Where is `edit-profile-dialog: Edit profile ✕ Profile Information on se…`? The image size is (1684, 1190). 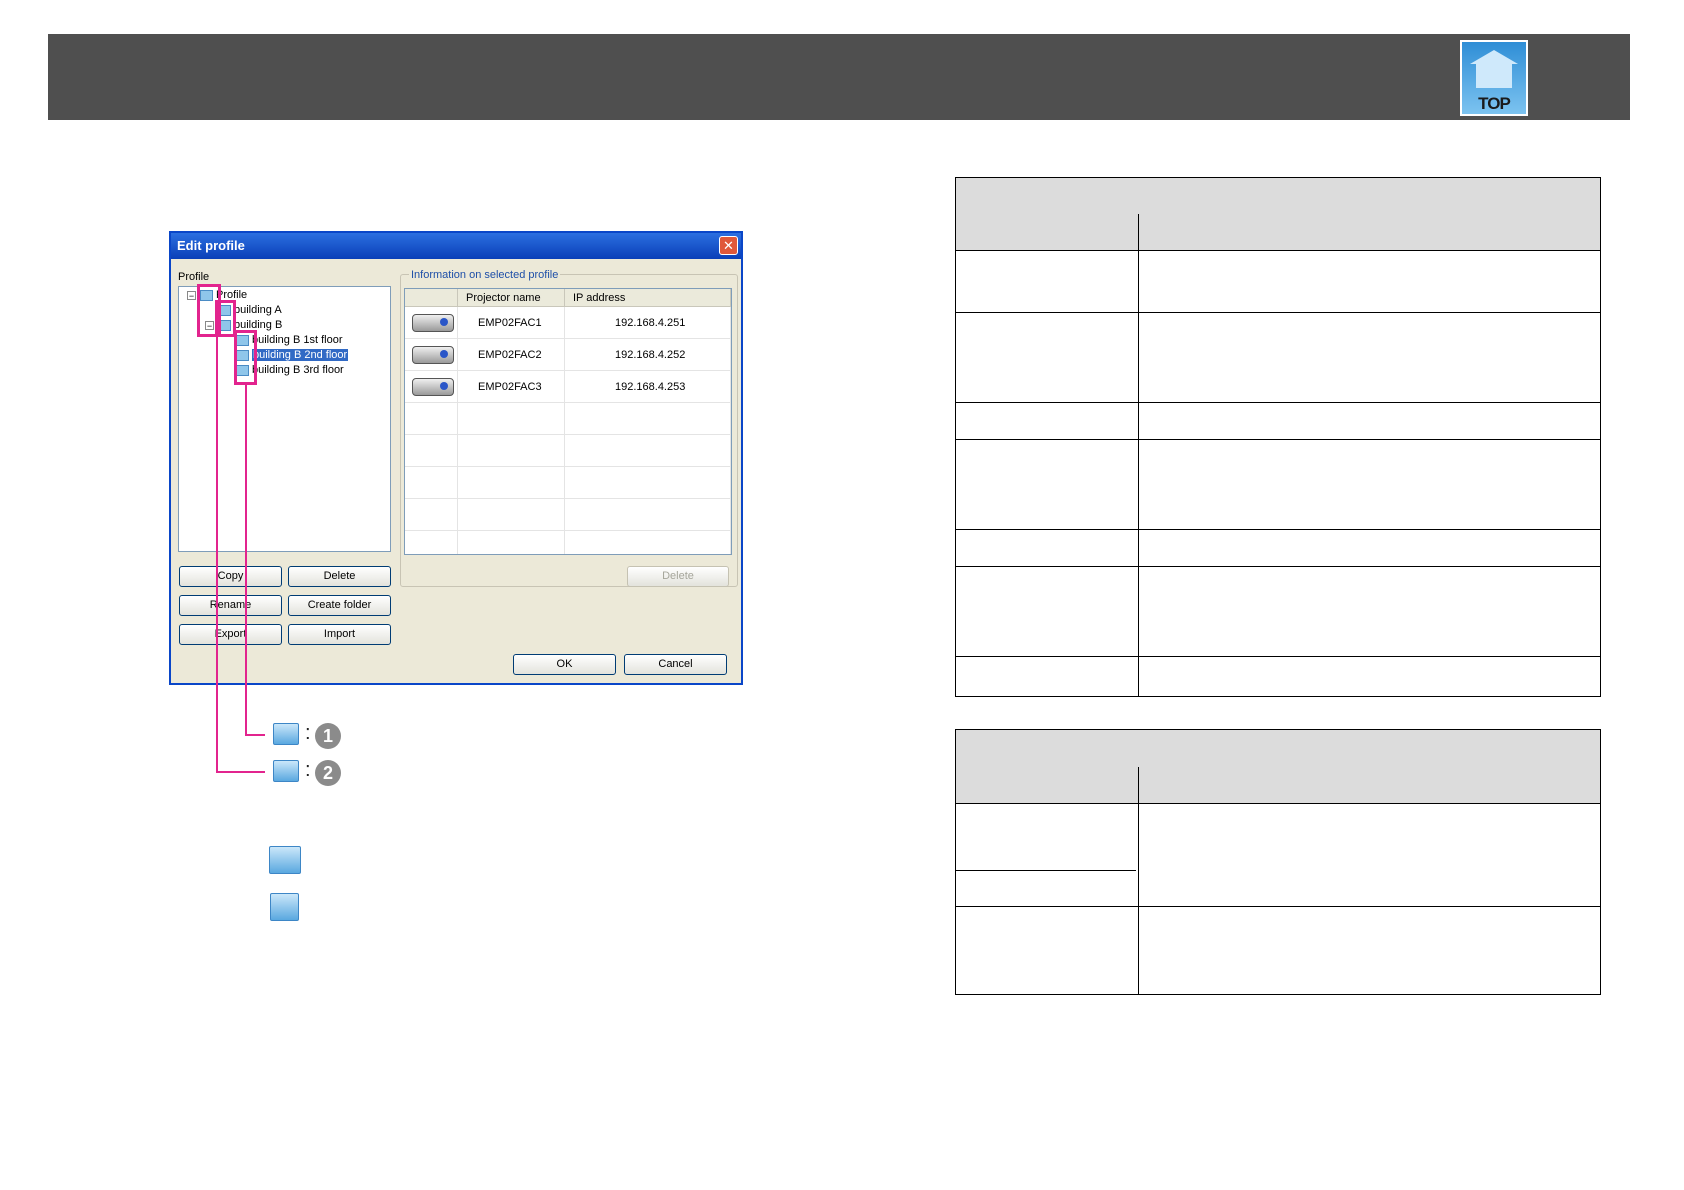 edit-profile-dialog: Edit profile ✕ Profile Information on se… is located at coordinates (456, 458).